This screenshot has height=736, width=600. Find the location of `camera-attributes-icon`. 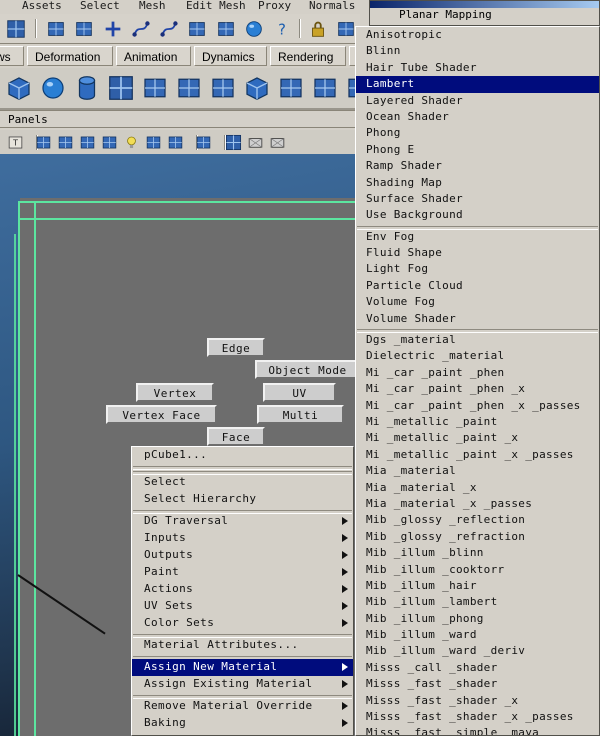

camera-attributes-icon is located at coordinates (277, 142).